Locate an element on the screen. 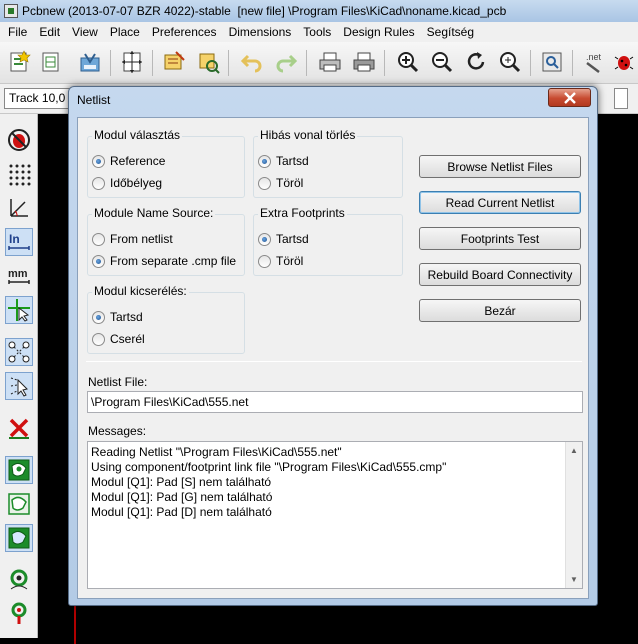 The height and width of the screenshot is (644, 638). bad-track-label: Hibás vonal törlés is located at coordinates (308, 135).